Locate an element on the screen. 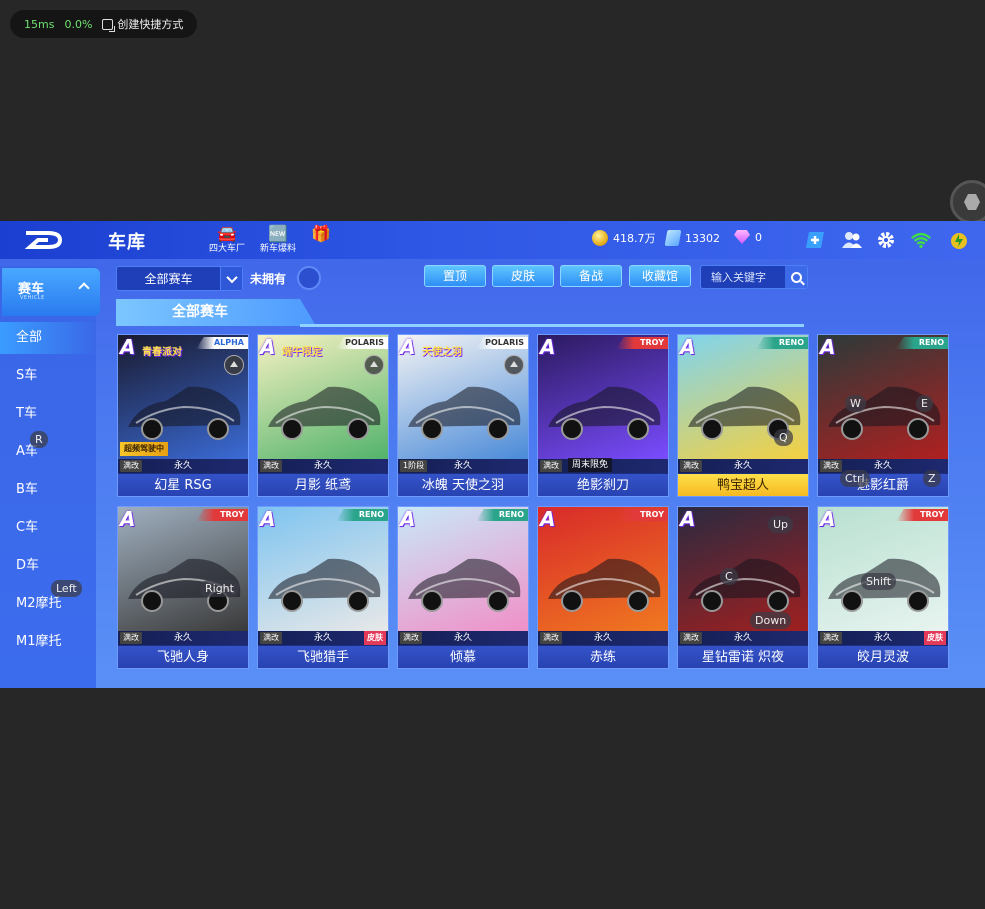  latency-readout: 15ms is located at coordinates (39, 24).